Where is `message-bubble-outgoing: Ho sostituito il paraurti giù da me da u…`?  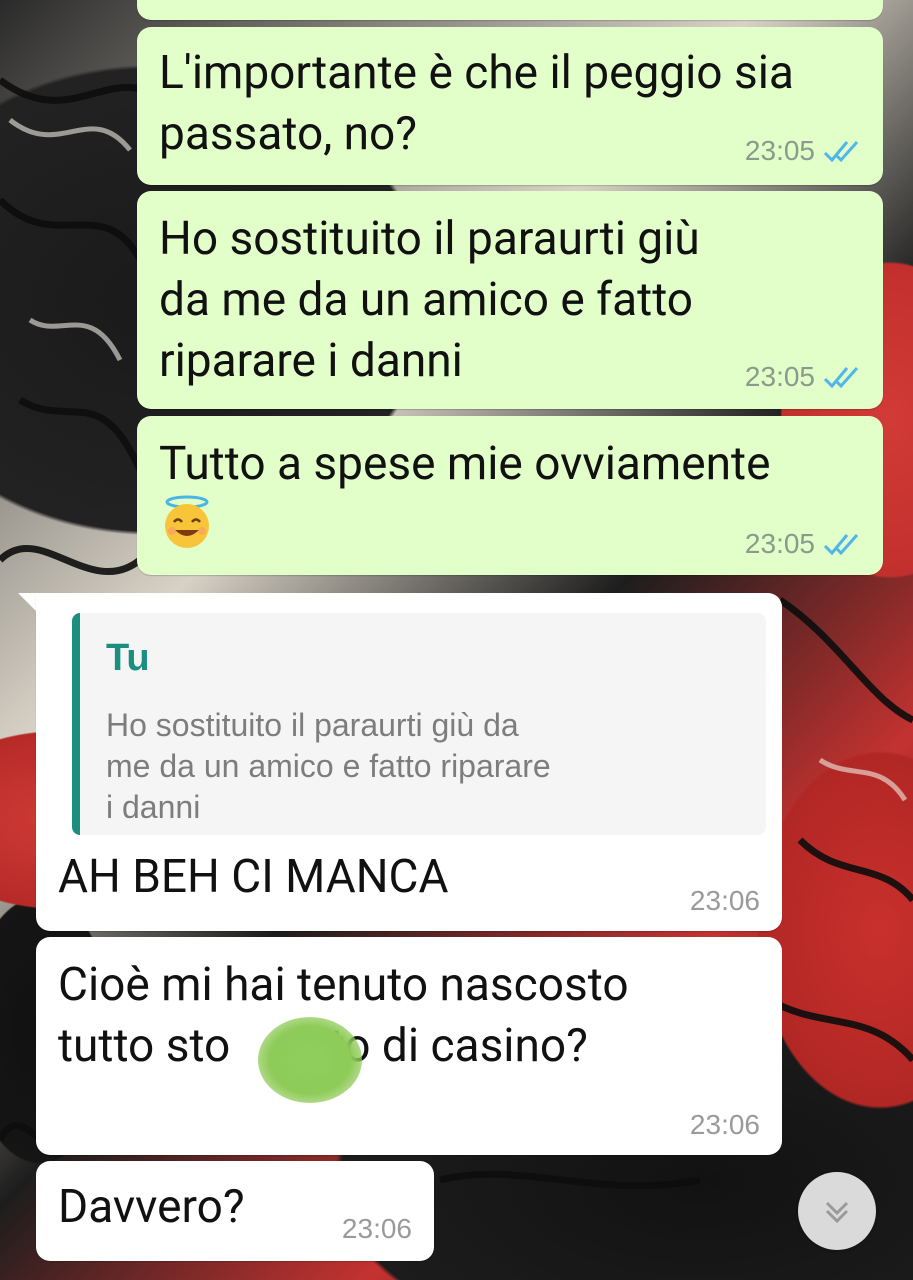 message-bubble-outgoing: Ho sostituito il paraurti giù da me da u… is located at coordinates (510, 300).